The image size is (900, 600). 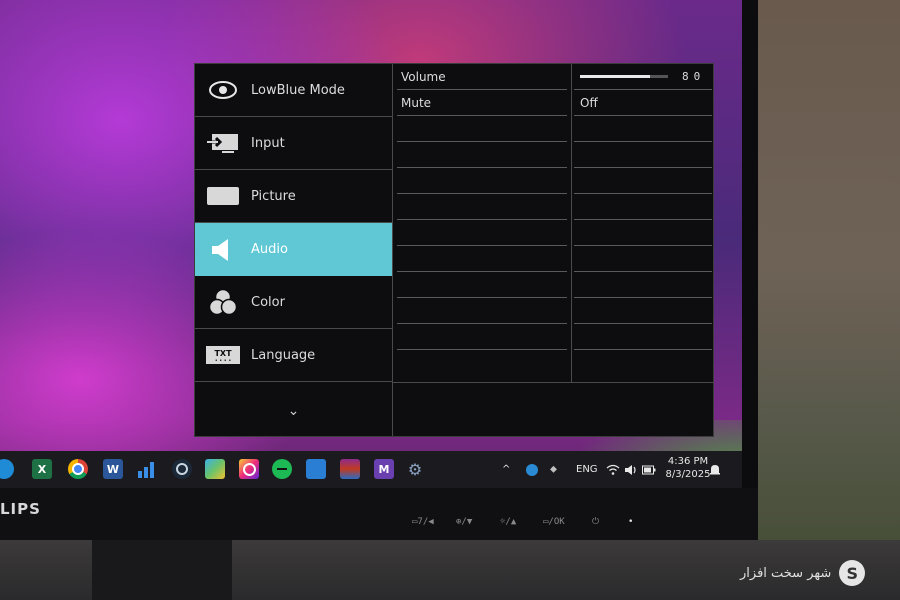 What do you see at coordinates (269, 249) in the screenshot?
I see `menu-item-label: Audio` at bounding box center [269, 249].